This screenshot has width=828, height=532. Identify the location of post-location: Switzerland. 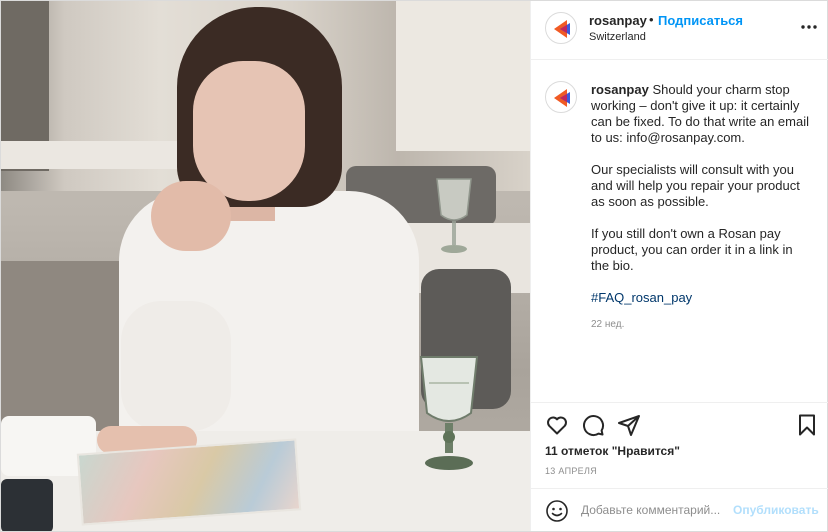
(617, 37).